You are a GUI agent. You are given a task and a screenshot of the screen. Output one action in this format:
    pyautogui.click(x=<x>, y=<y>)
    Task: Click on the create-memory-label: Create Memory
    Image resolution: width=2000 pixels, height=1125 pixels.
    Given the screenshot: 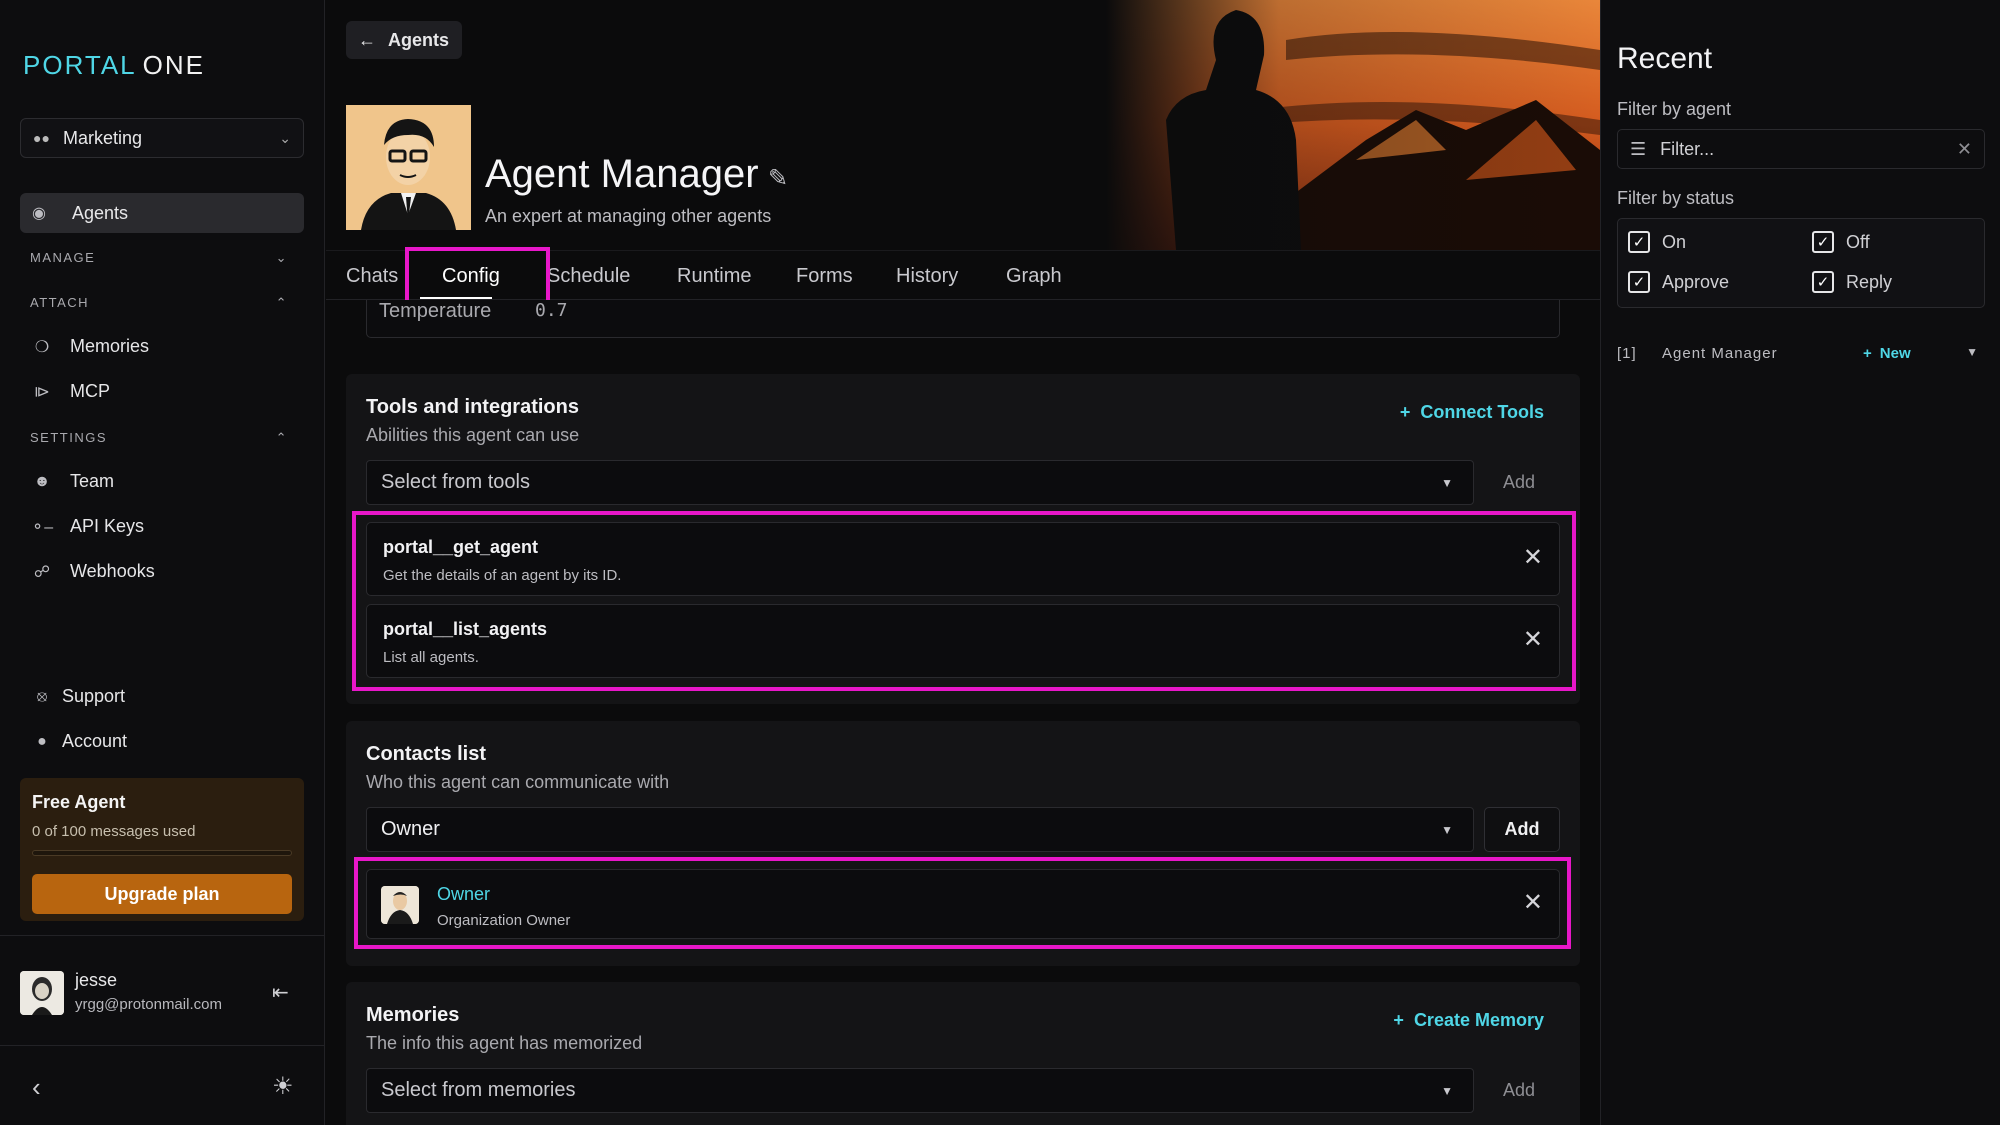 What is the action you would take?
    pyautogui.click(x=1478, y=1020)
    